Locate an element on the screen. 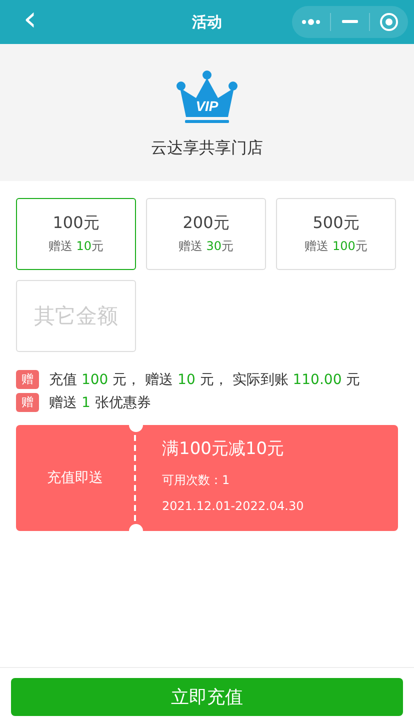 This screenshot has height=728, width=414. minimize-icon is located at coordinates (350, 22).